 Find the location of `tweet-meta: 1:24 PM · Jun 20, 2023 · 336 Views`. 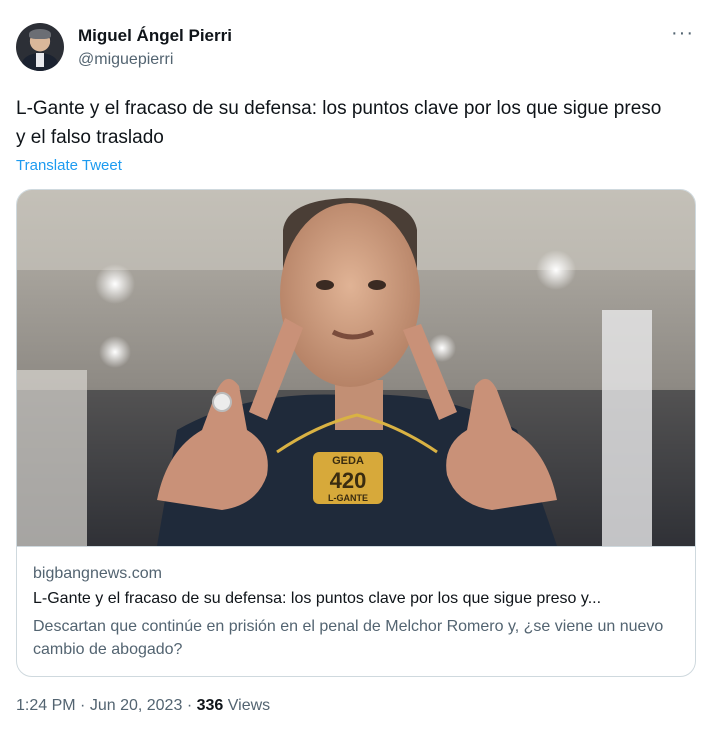

tweet-meta: 1:24 PM · Jun 20, 2023 · 336 Views is located at coordinates (143, 706).